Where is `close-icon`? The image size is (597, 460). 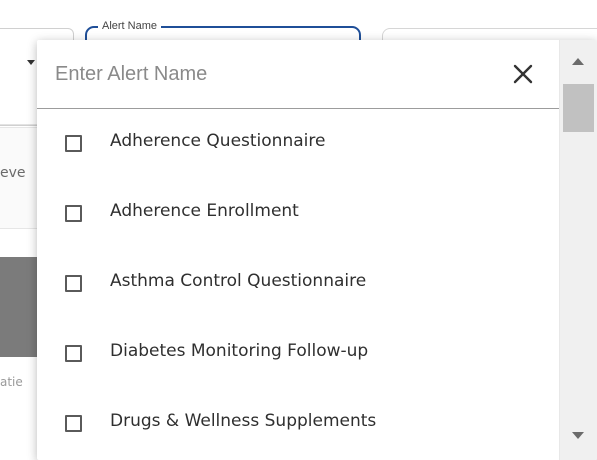 close-icon is located at coordinates (523, 74).